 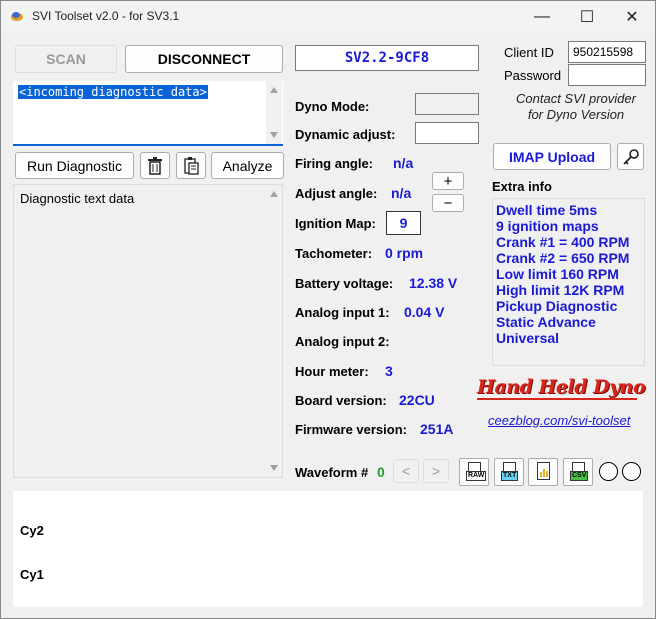 I want to click on export-csv-button: CSV, so click(x=578, y=472).